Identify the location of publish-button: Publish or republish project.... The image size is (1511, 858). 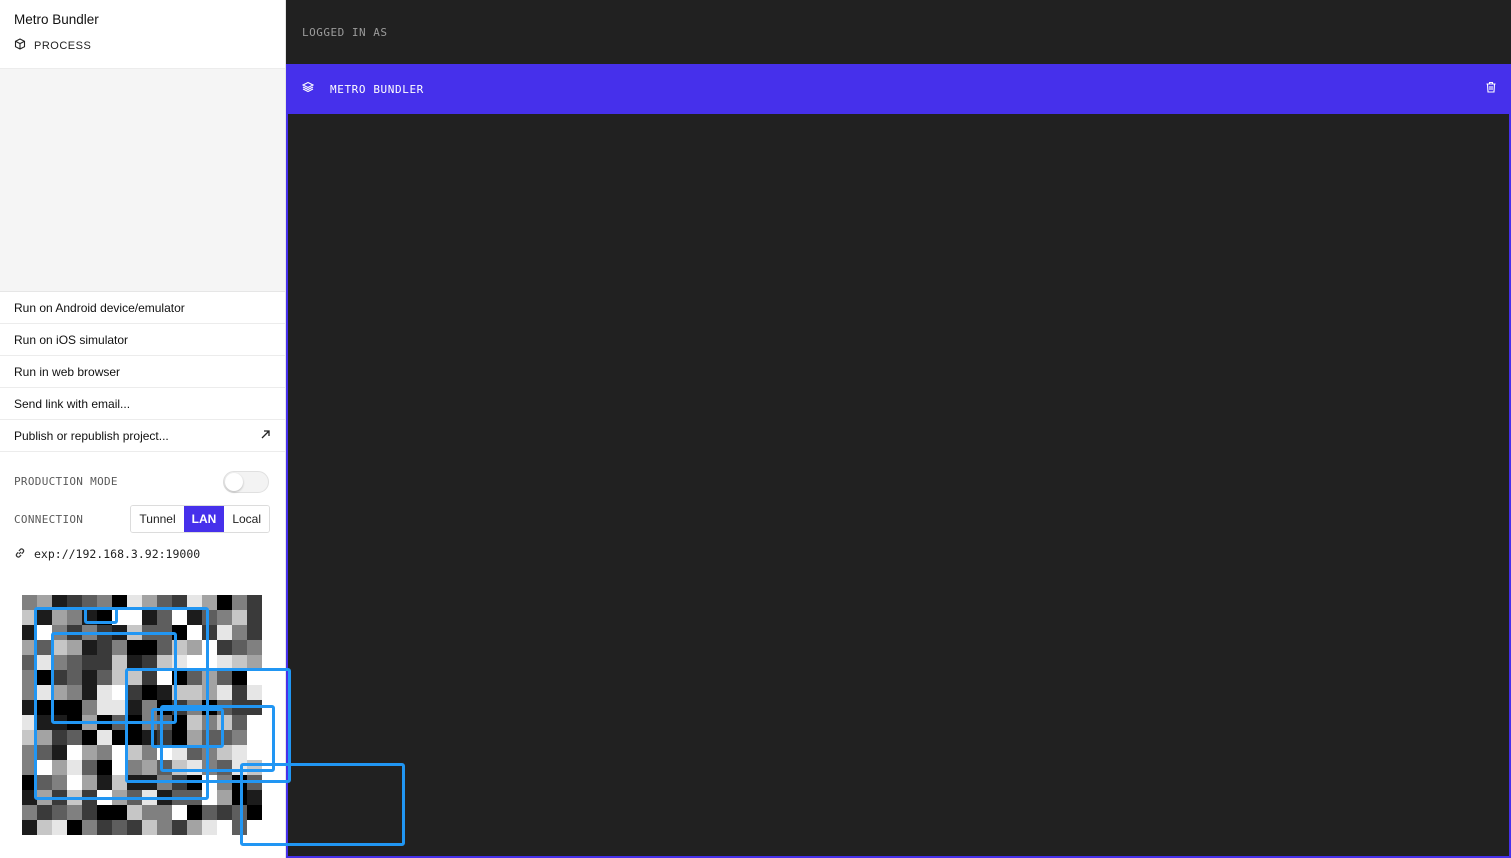
(142, 436).